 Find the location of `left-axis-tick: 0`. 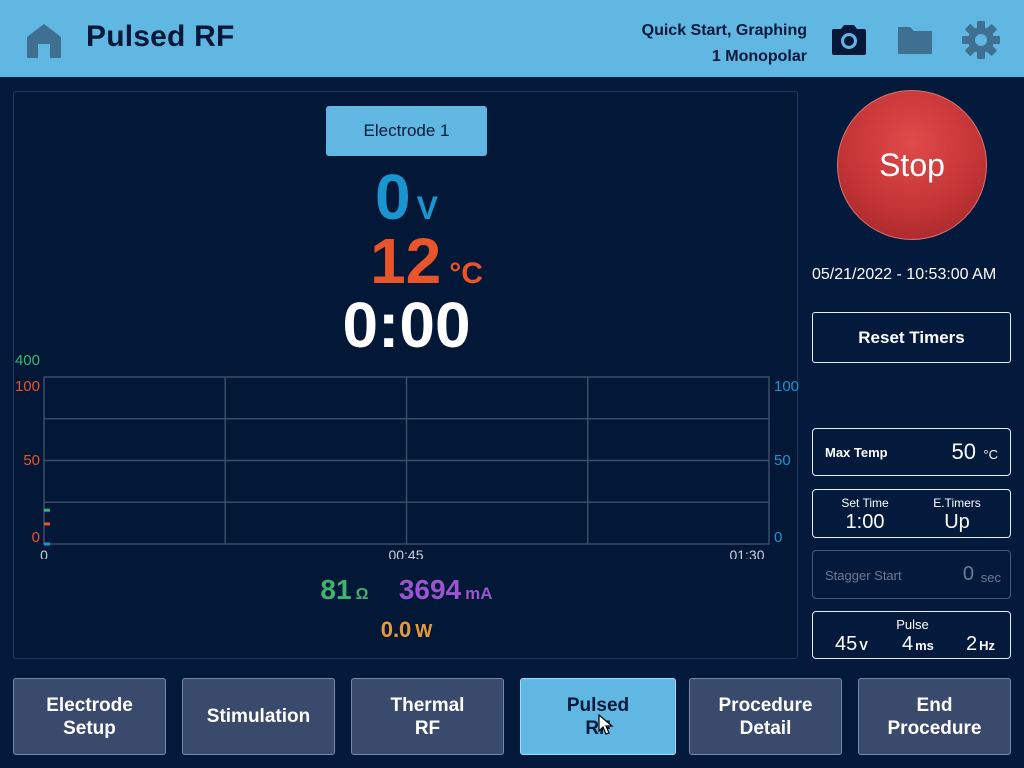

left-axis-tick: 0 is located at coordinates (36, 537).